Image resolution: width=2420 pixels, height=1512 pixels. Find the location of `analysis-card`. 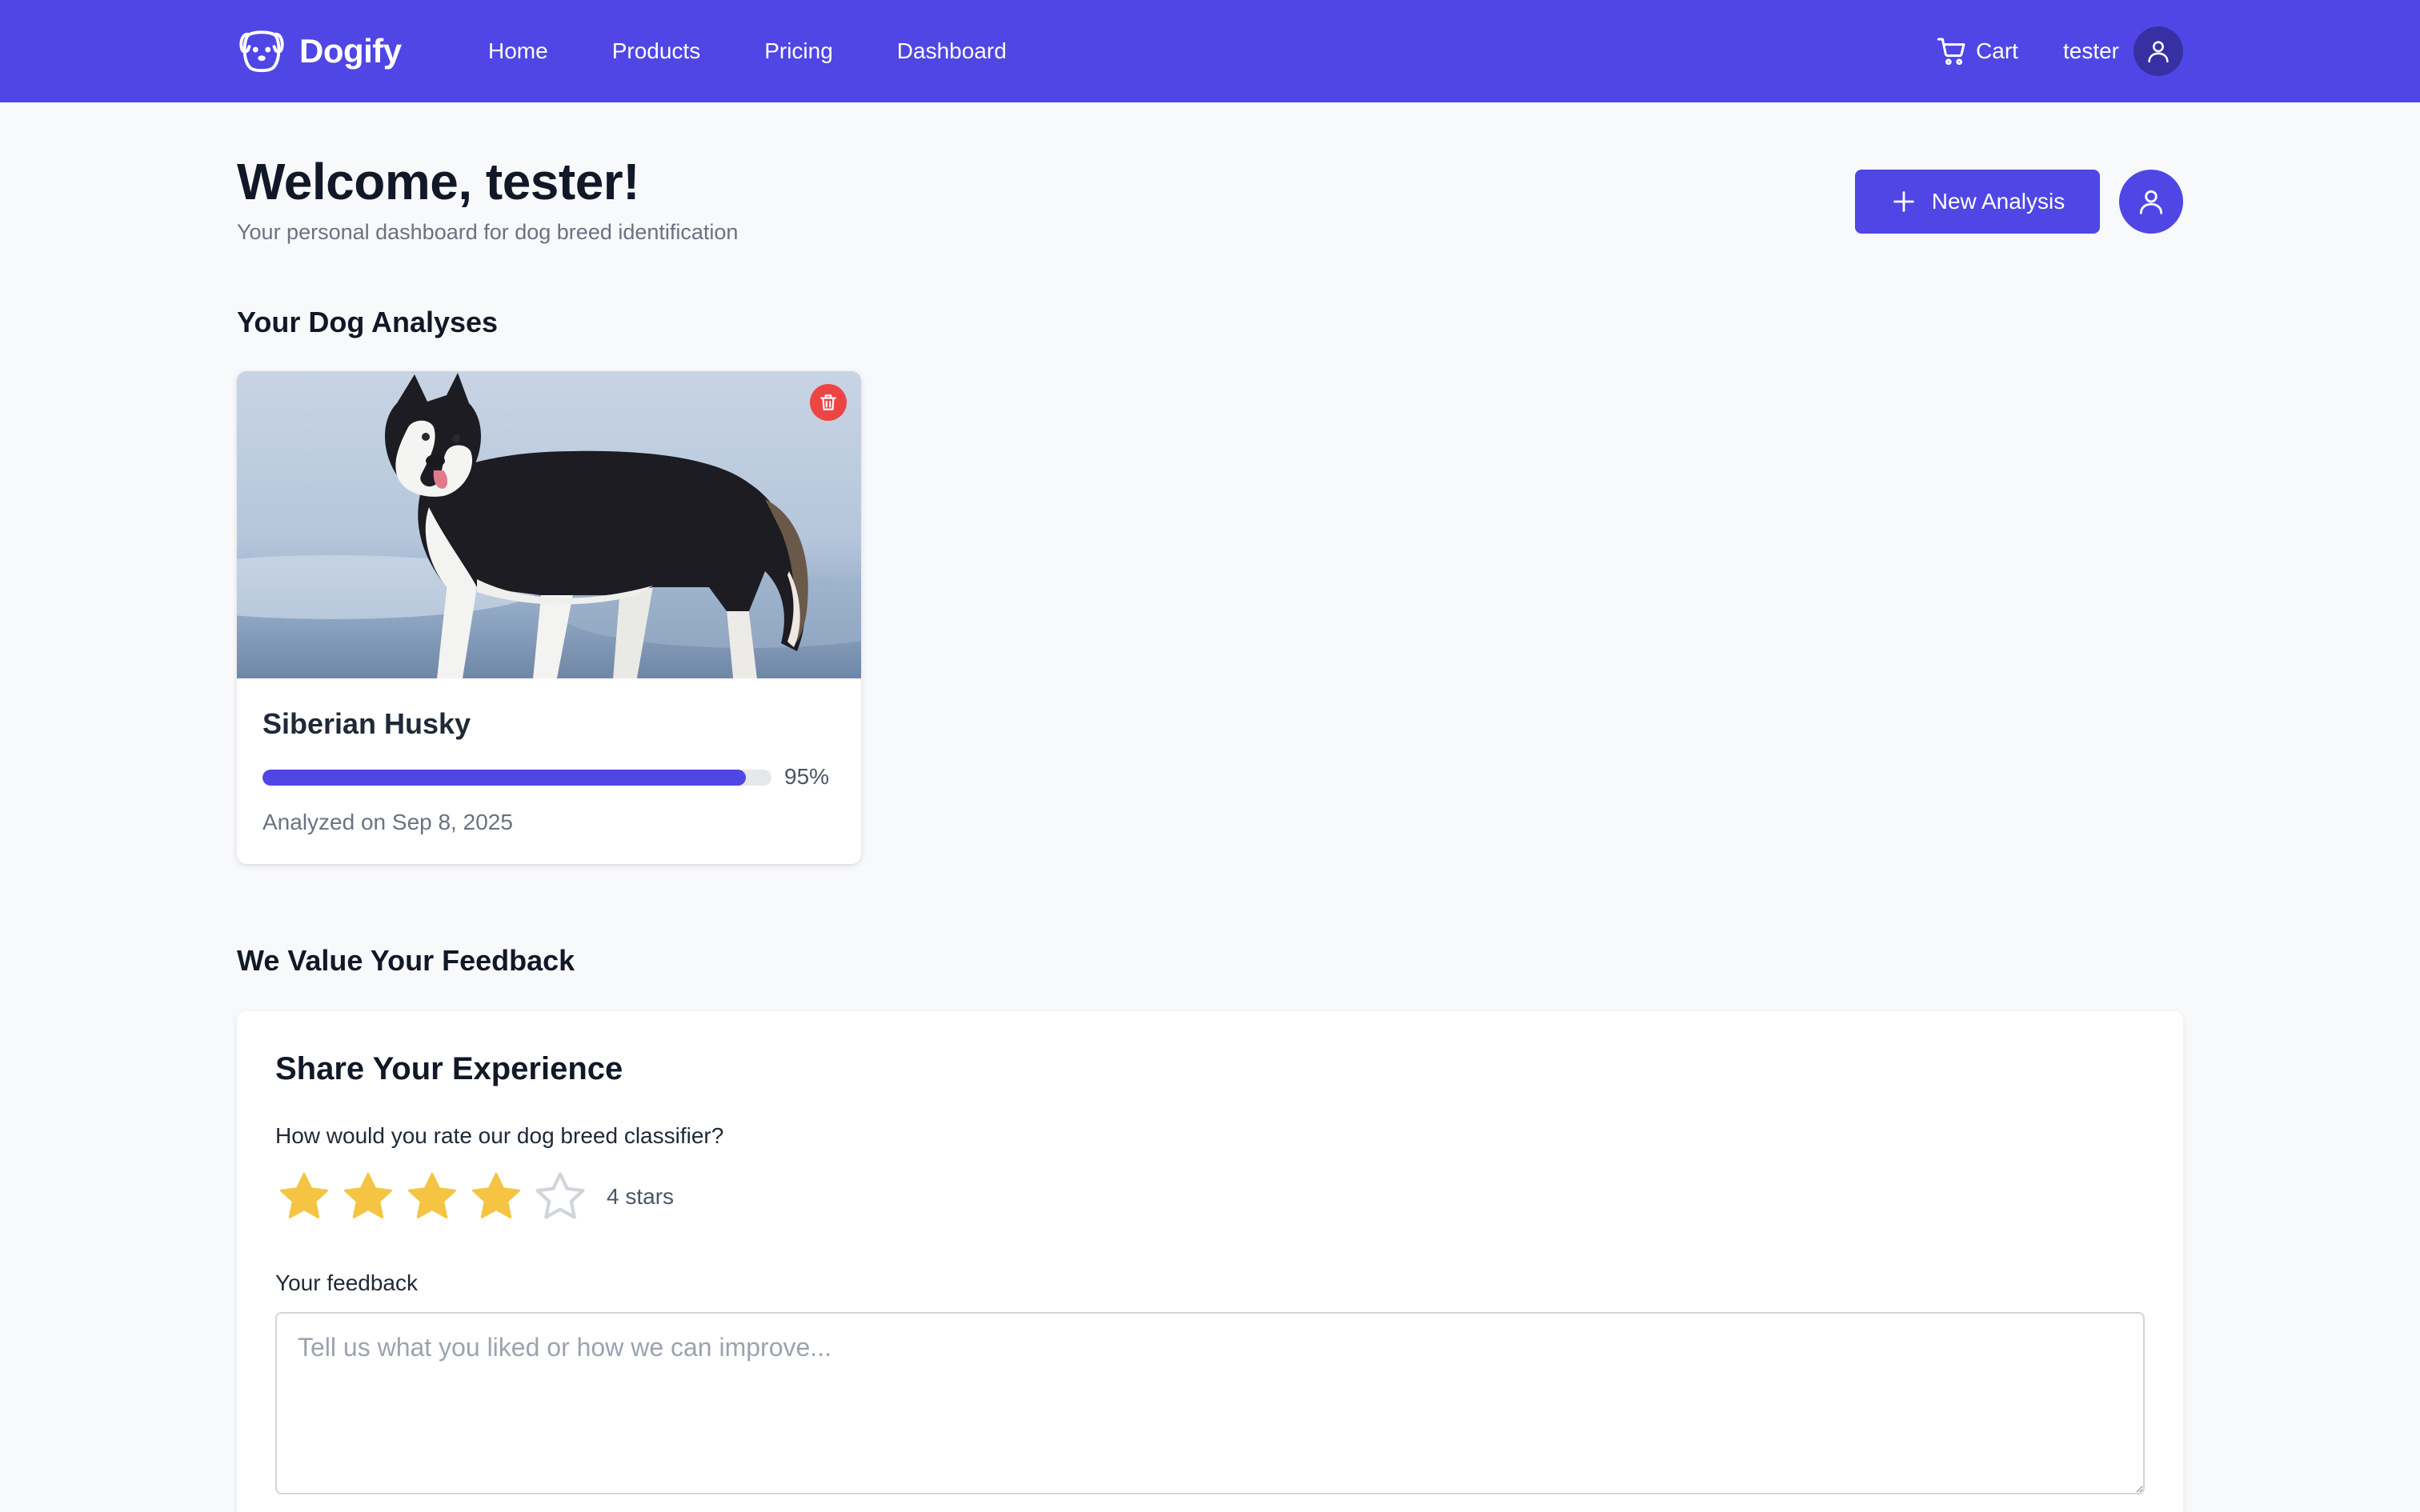

analysis-card is located at coordinates (549, 617).